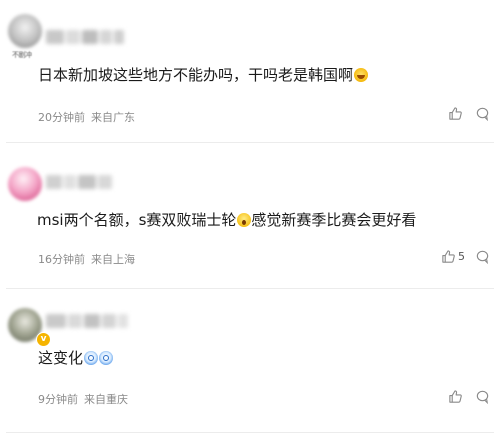 The image size is (500, 440). I want to click on comment-meta: 20分钟前 来自广东, so click(86, 117).